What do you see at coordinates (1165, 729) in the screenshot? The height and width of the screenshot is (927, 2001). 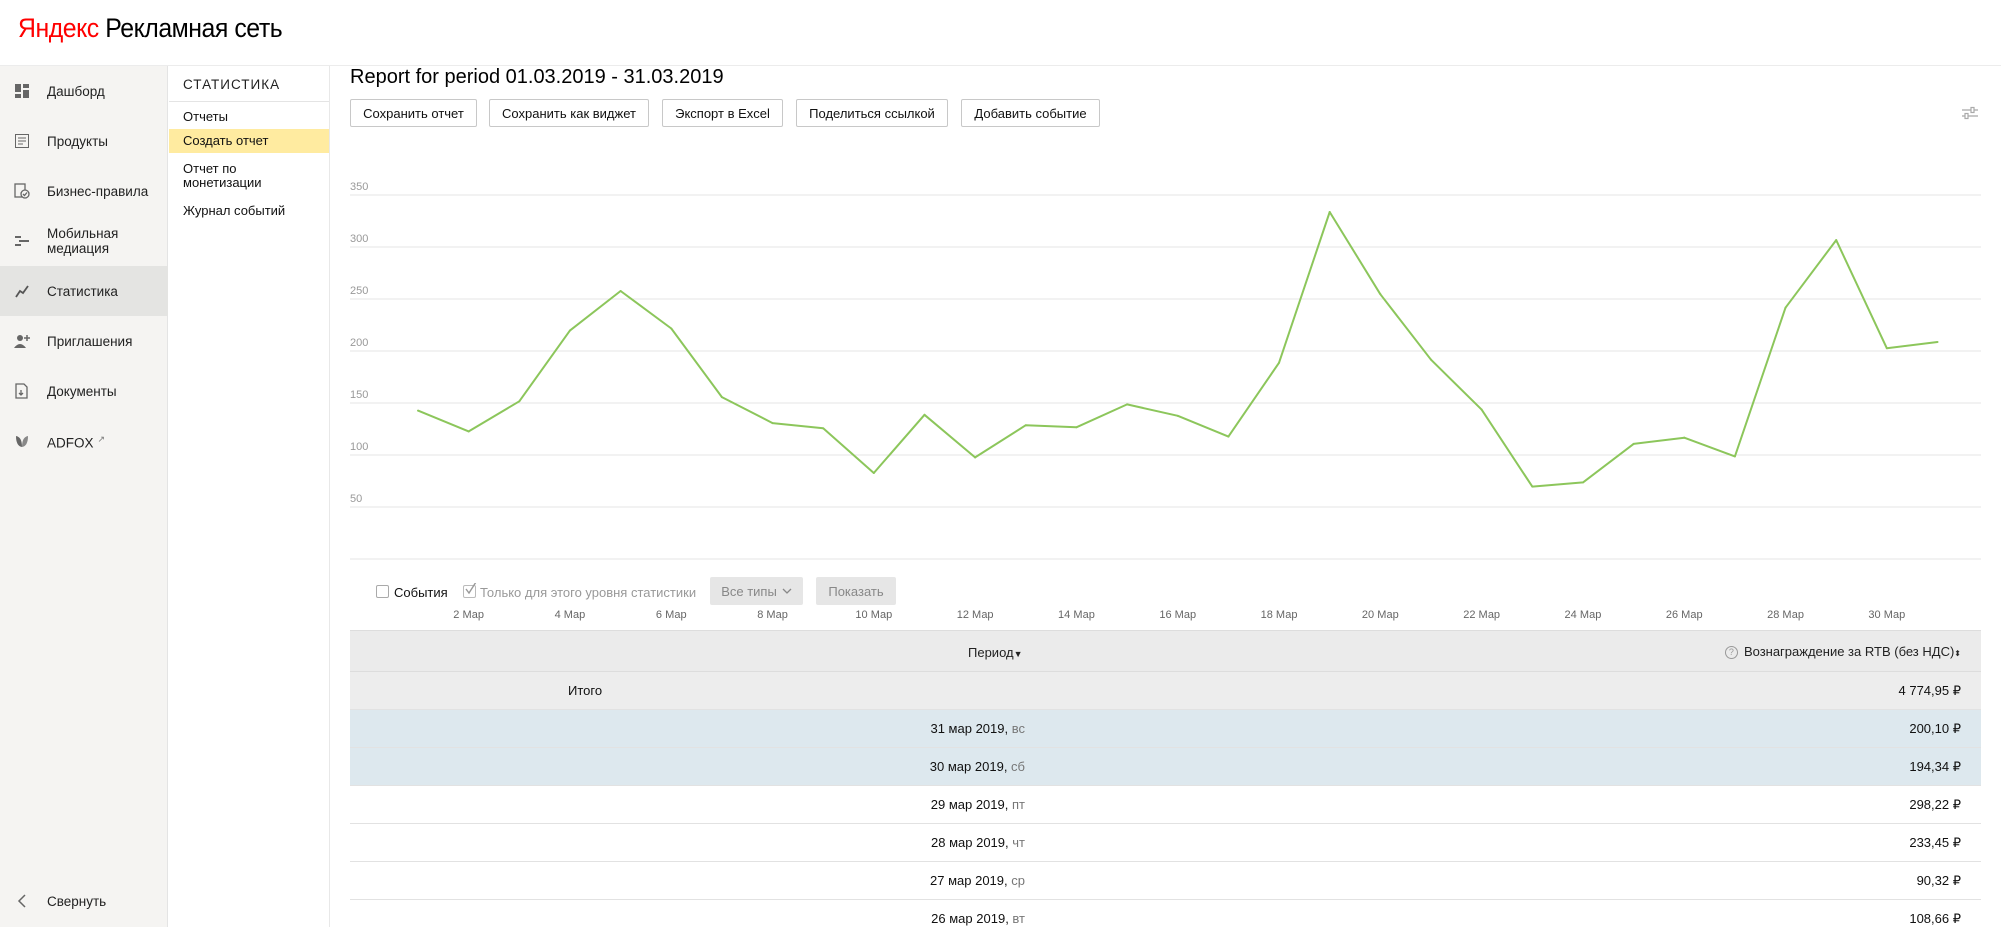 I see `table-row: 31 мар 2019, вс 200,10 ₽` at bounding box center [1165, 729].